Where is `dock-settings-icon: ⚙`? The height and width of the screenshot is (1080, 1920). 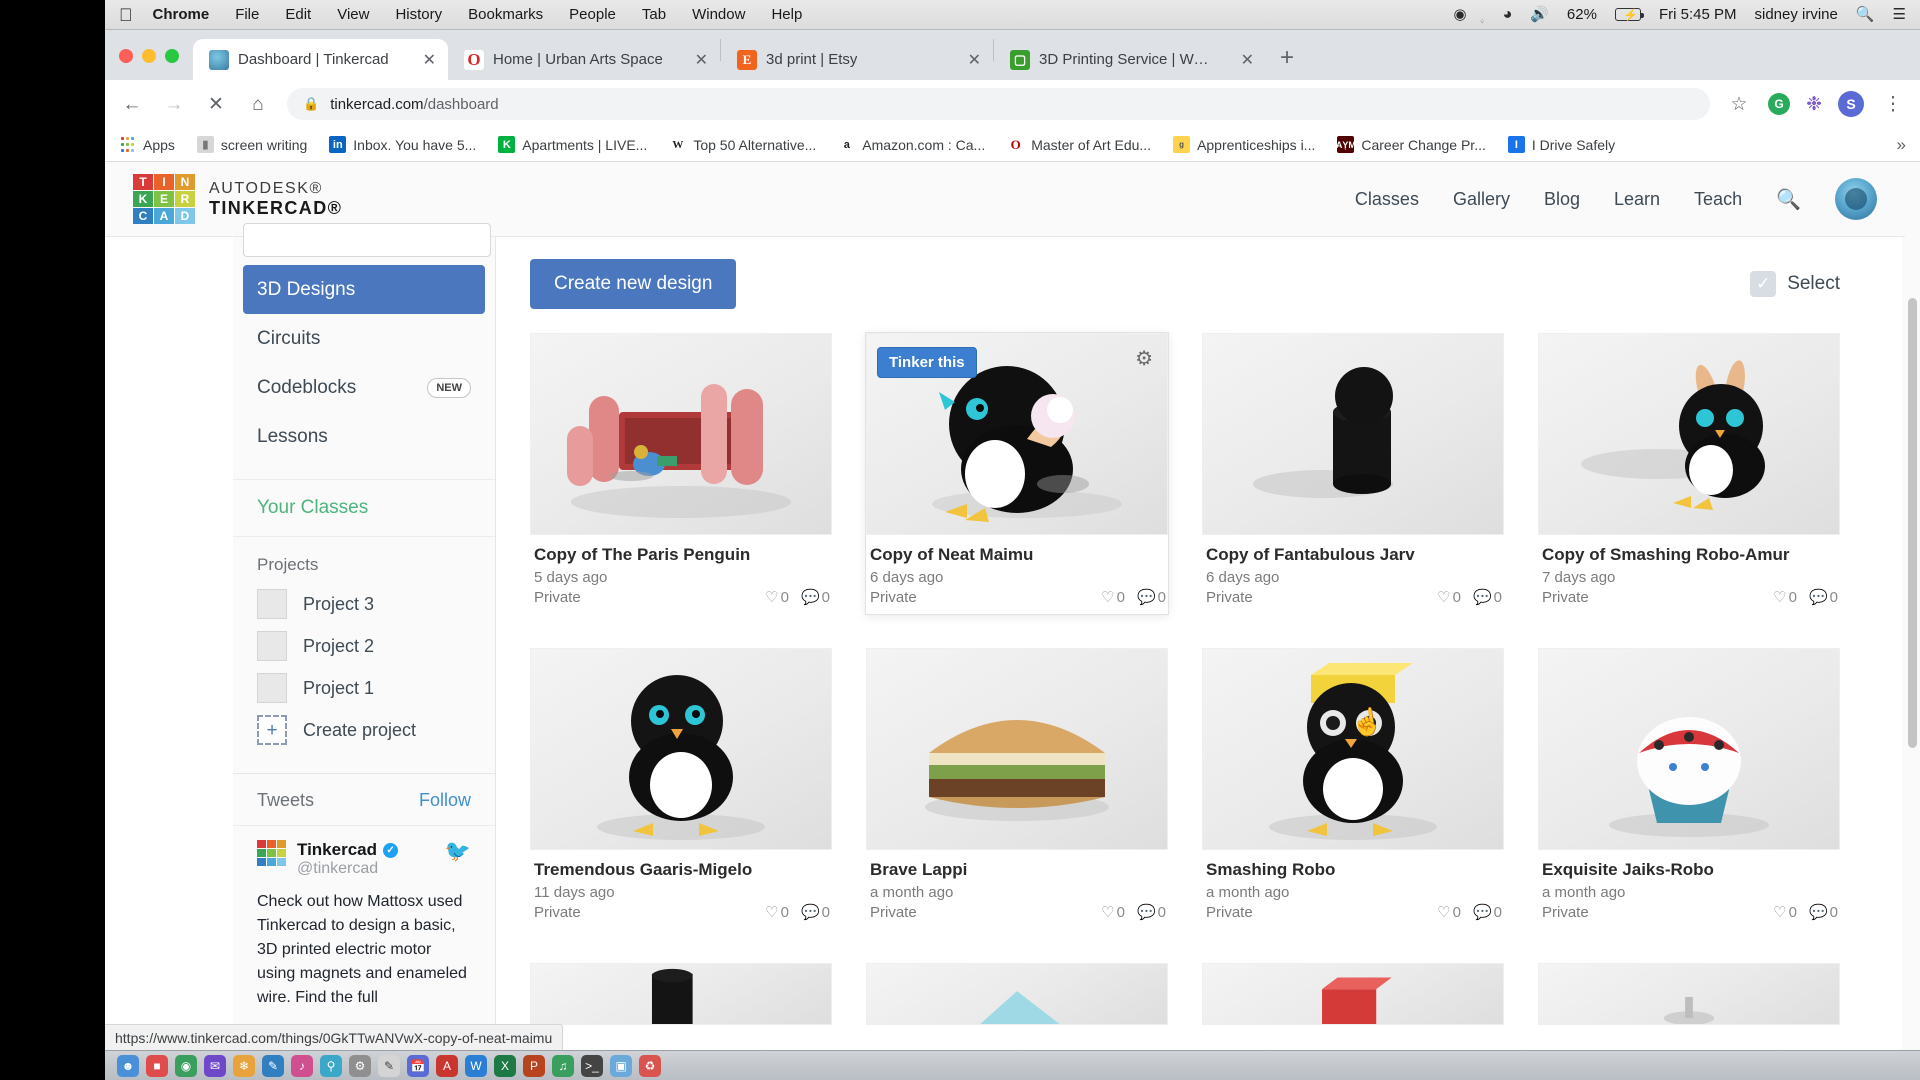 dock-settings-icon: ⚙ is located at coordinates (360, 1065).